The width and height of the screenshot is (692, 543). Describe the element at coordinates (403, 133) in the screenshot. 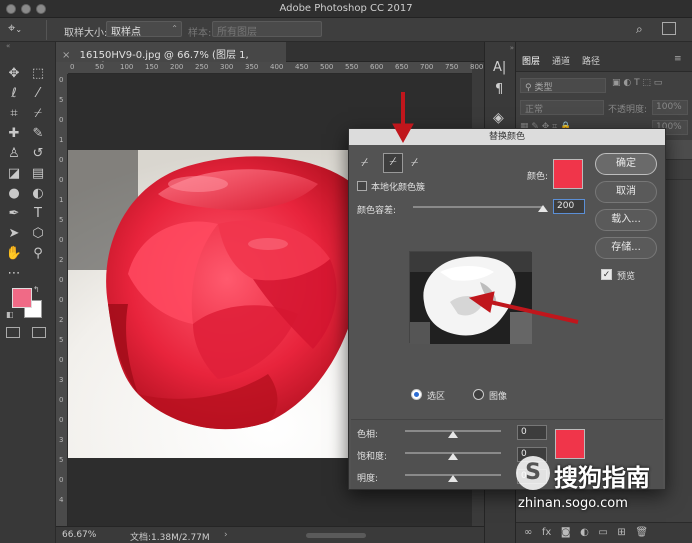

I see `annotation-arrowhead-down` at that location.